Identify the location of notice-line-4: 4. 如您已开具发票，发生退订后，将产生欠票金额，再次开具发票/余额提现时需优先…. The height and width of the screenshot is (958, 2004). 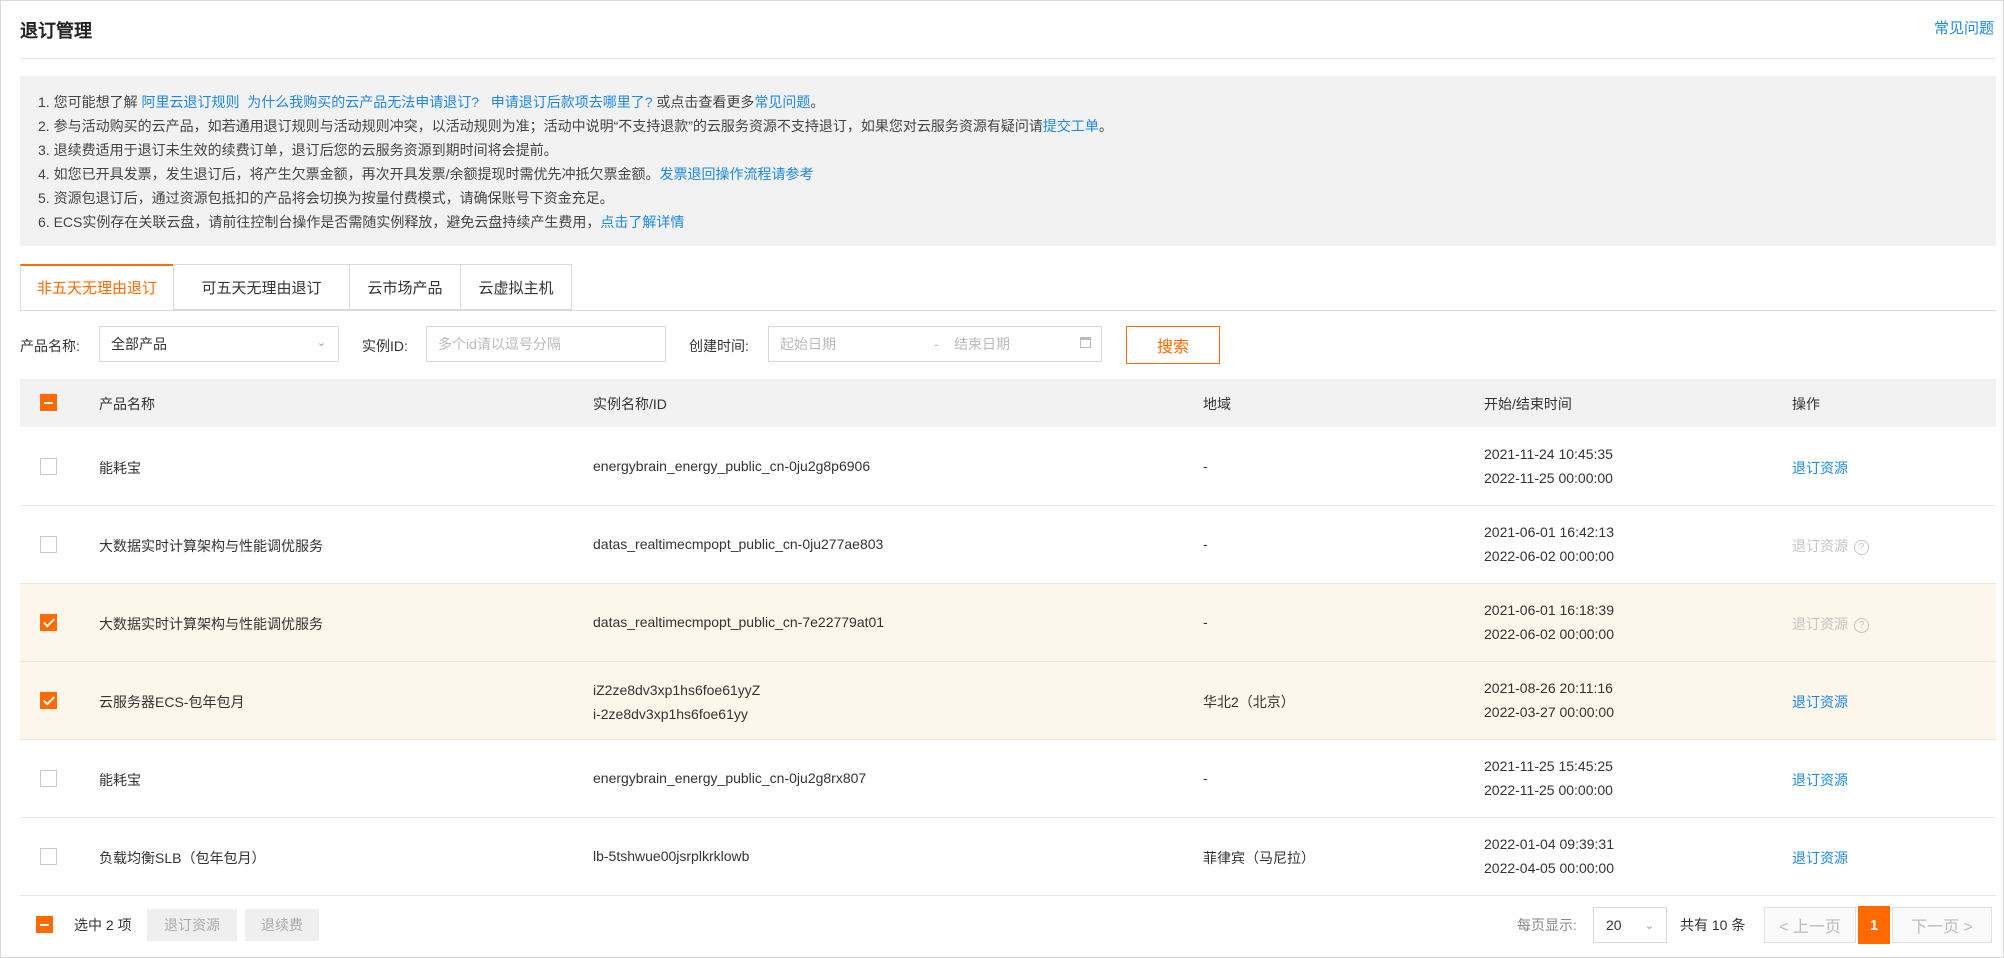
(425, 174).